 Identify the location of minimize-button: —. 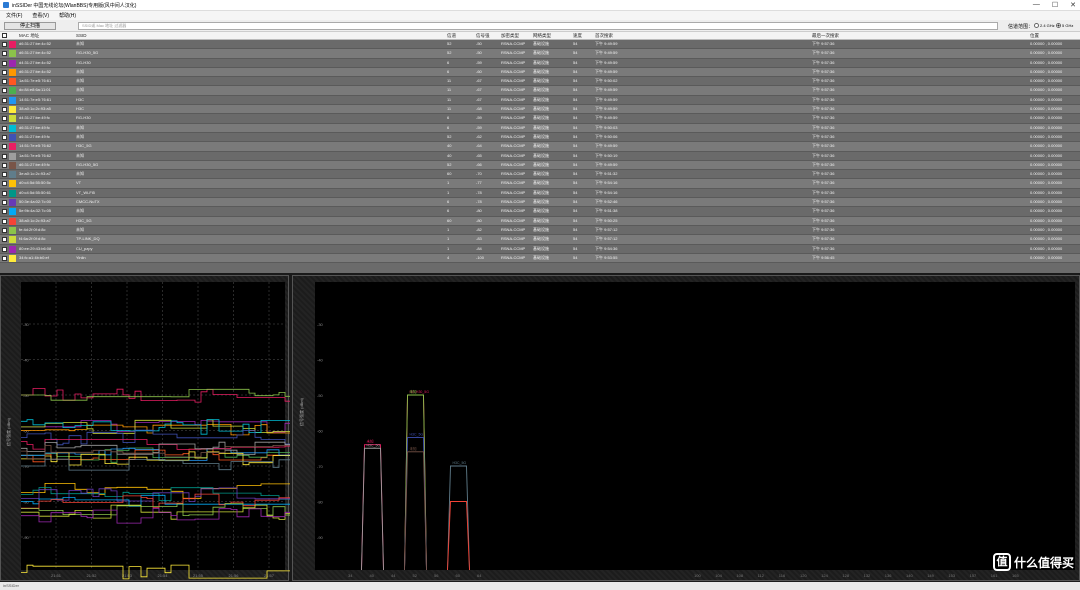
(1036, 5).